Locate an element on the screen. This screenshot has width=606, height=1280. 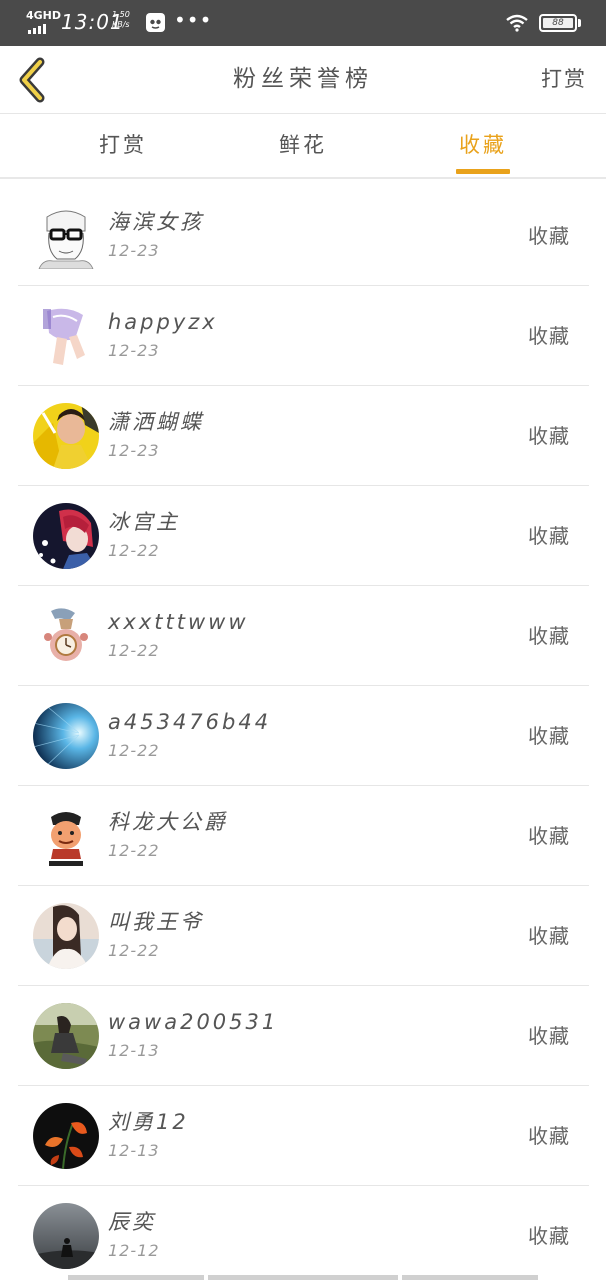
fan-name: xxxtttwww is located at coordinates (178, 622).